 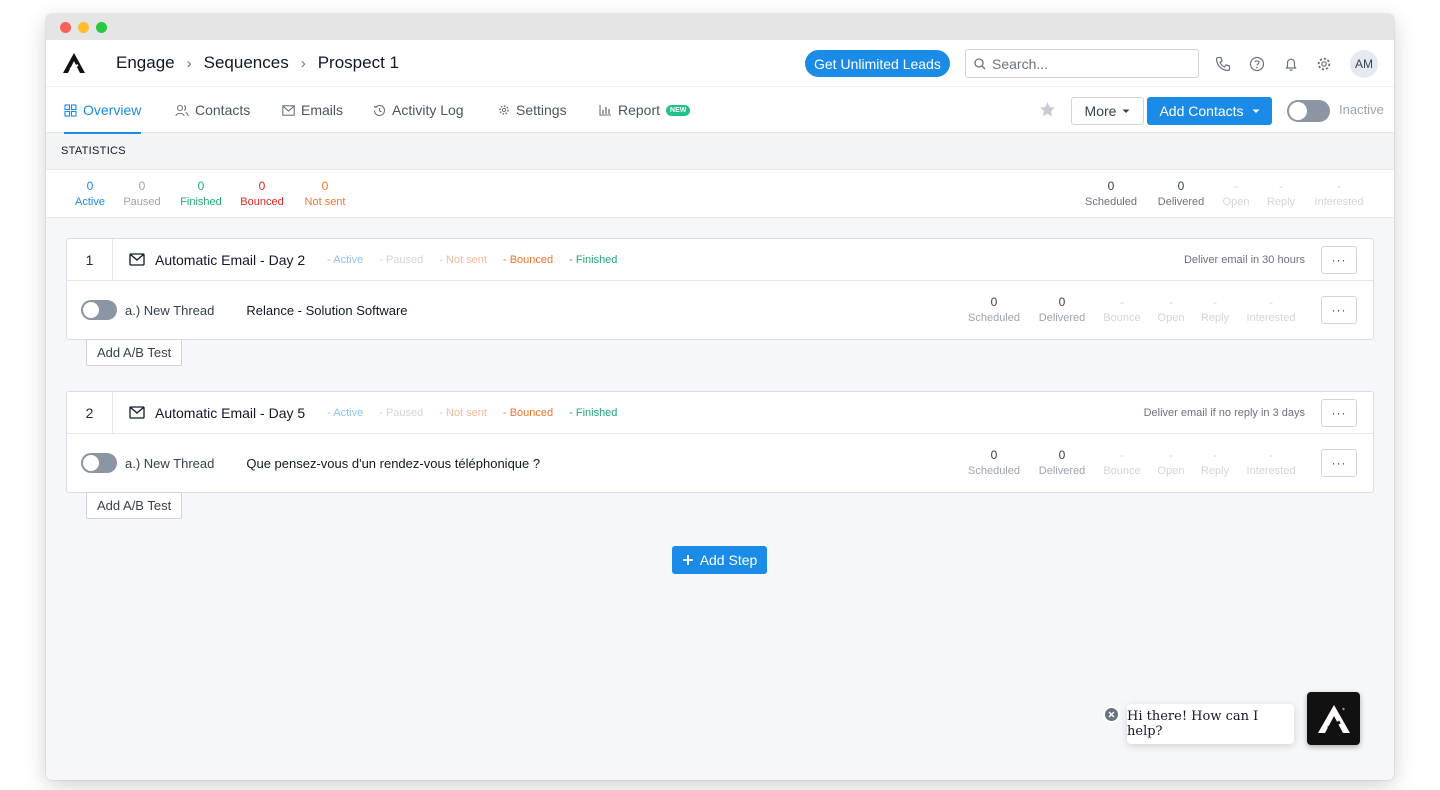 I want to click on chip-active: - Active, so click(x=345, y=412).